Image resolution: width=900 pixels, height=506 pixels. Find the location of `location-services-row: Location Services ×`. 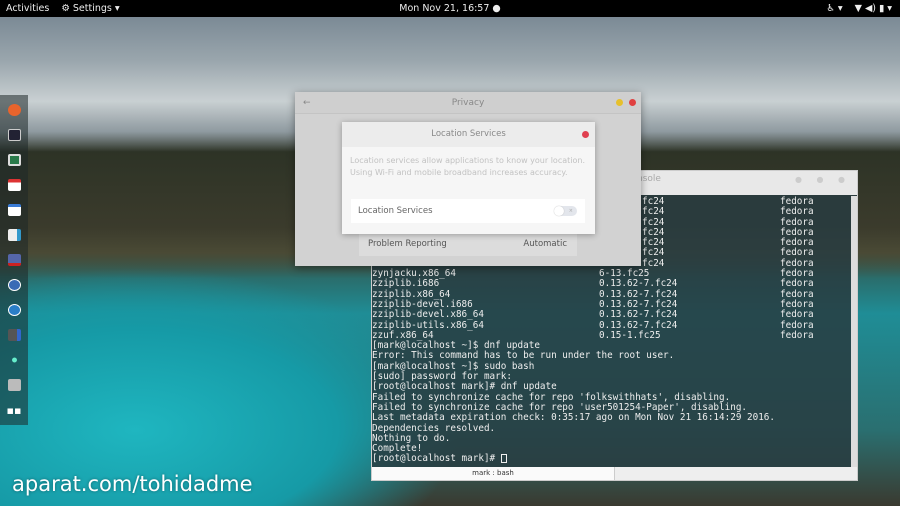

location-services-row: Location Services × is located at coordinates (468, 211).